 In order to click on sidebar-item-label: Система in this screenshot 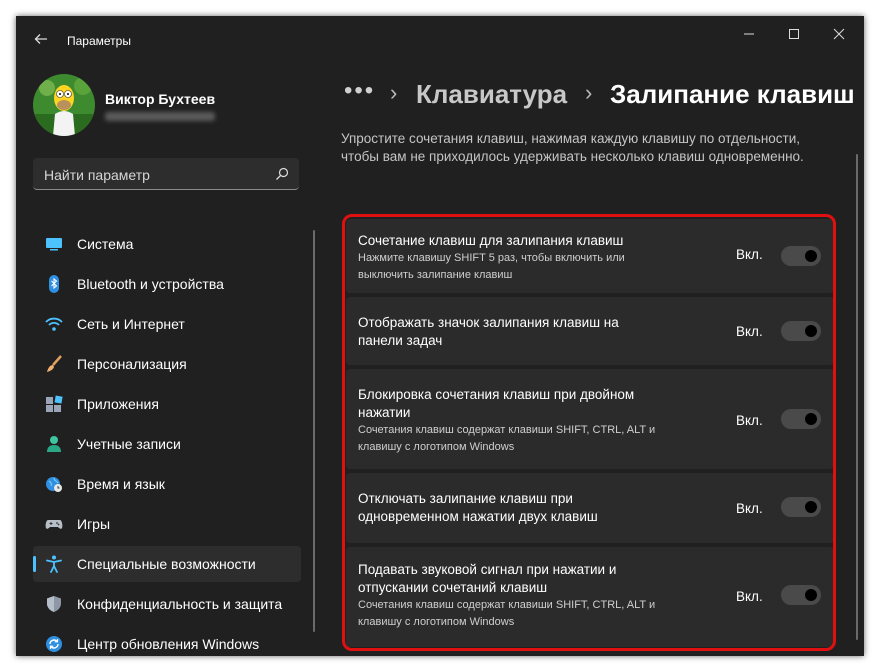, I will do `click(105, 244)`.